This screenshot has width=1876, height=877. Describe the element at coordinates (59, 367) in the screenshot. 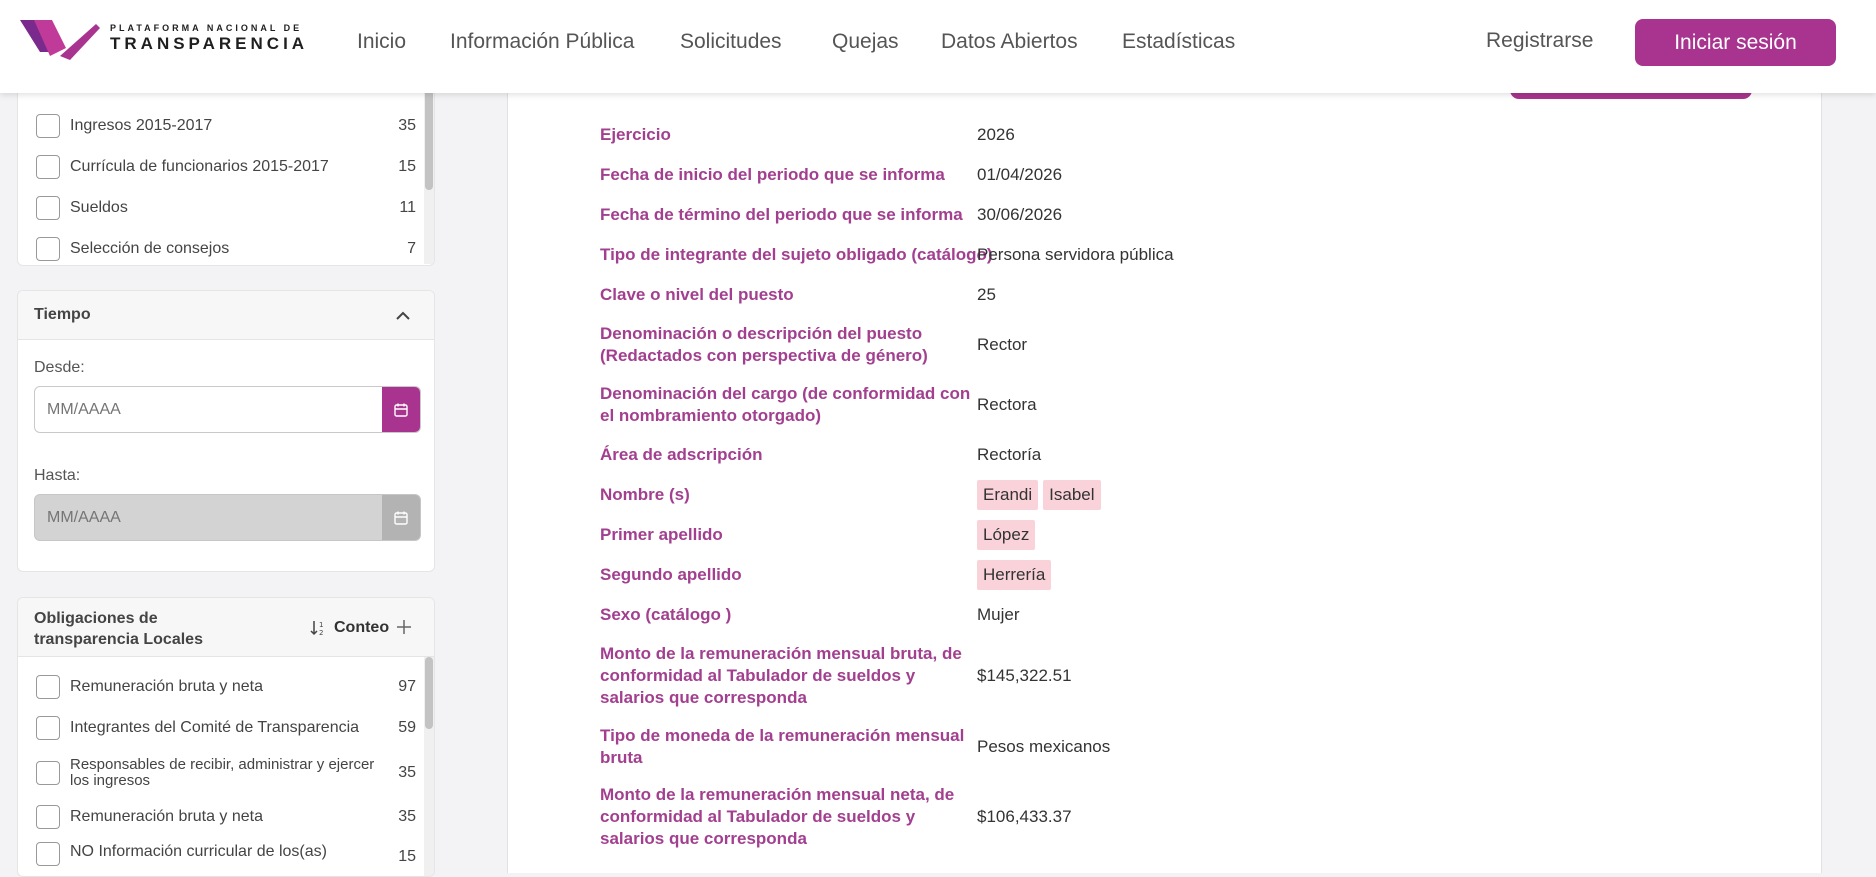

I see `desde-label: Desde:` at that location.